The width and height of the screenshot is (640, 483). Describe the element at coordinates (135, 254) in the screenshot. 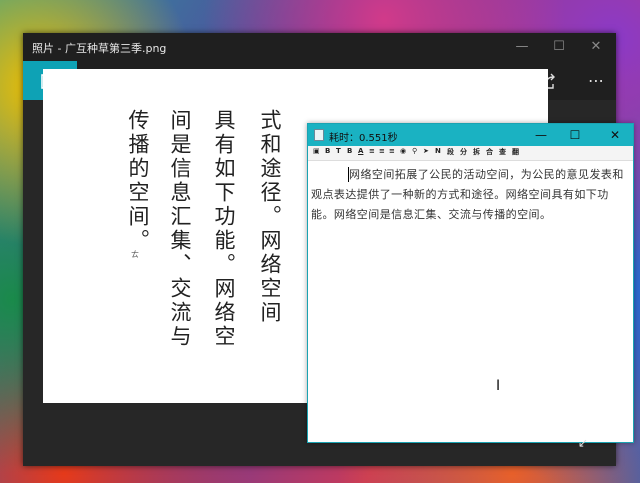

I see `image-tiny-mark: ㄊ` at that location.